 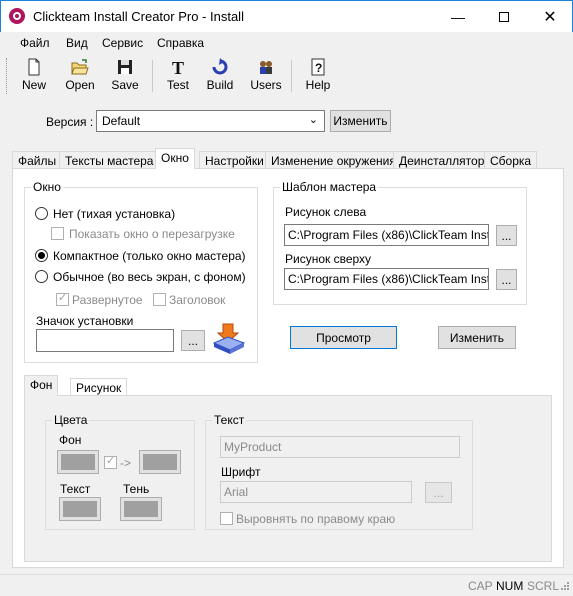 I want to click on menu-view: Вид, so click(x=77, y=43).